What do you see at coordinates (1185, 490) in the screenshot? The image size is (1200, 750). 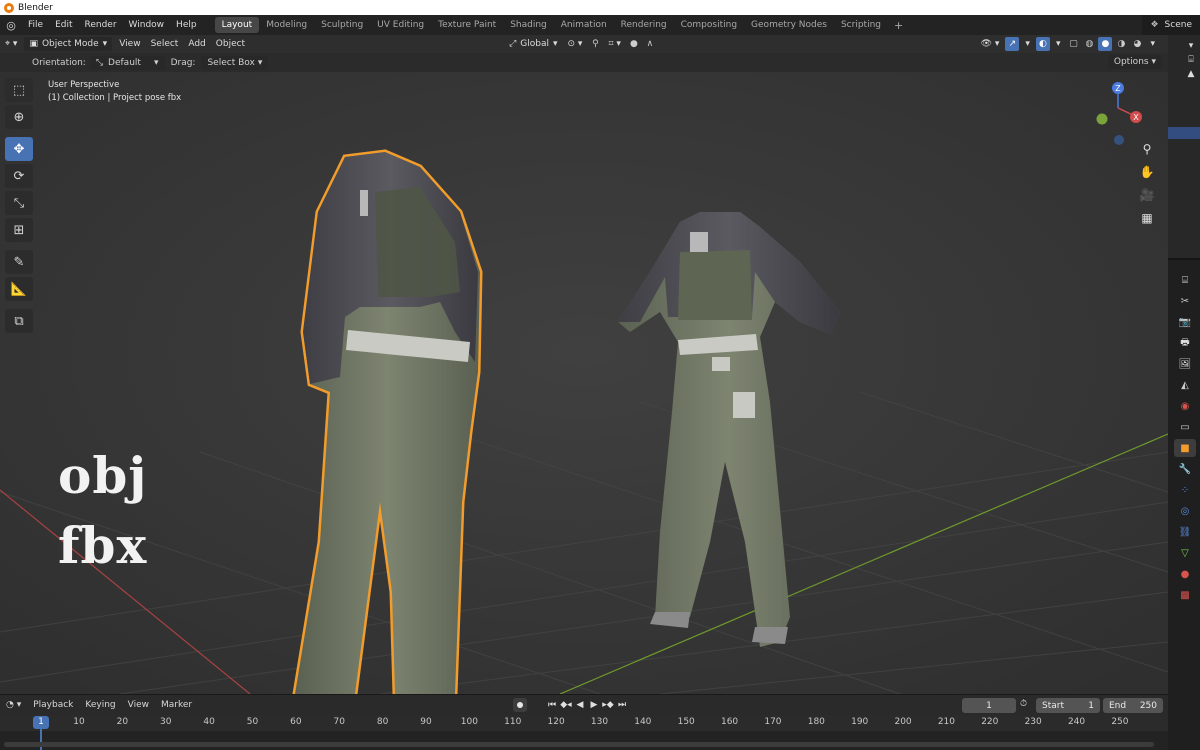 I see `particles-properties-icon: ⁘` at bounding box center [1185, 490].